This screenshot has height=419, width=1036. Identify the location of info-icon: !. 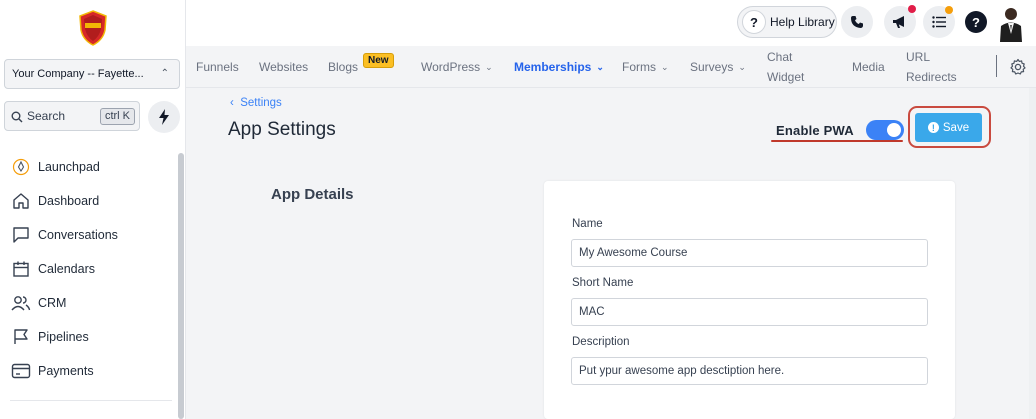
(933, 127).